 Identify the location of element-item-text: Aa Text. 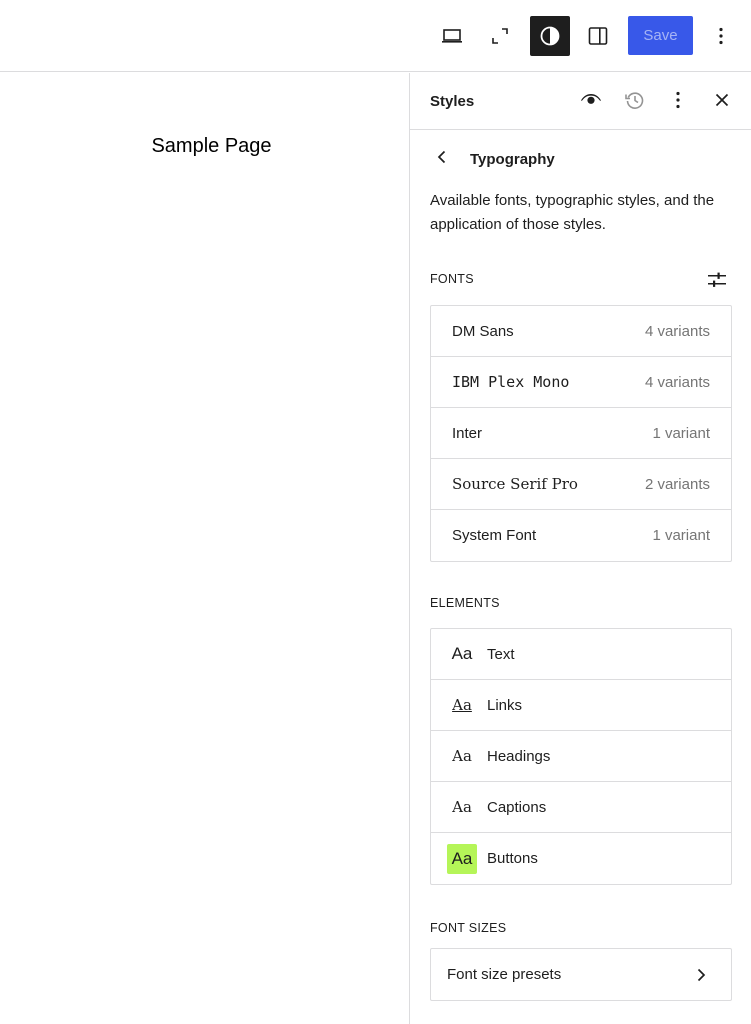
(581, 654).